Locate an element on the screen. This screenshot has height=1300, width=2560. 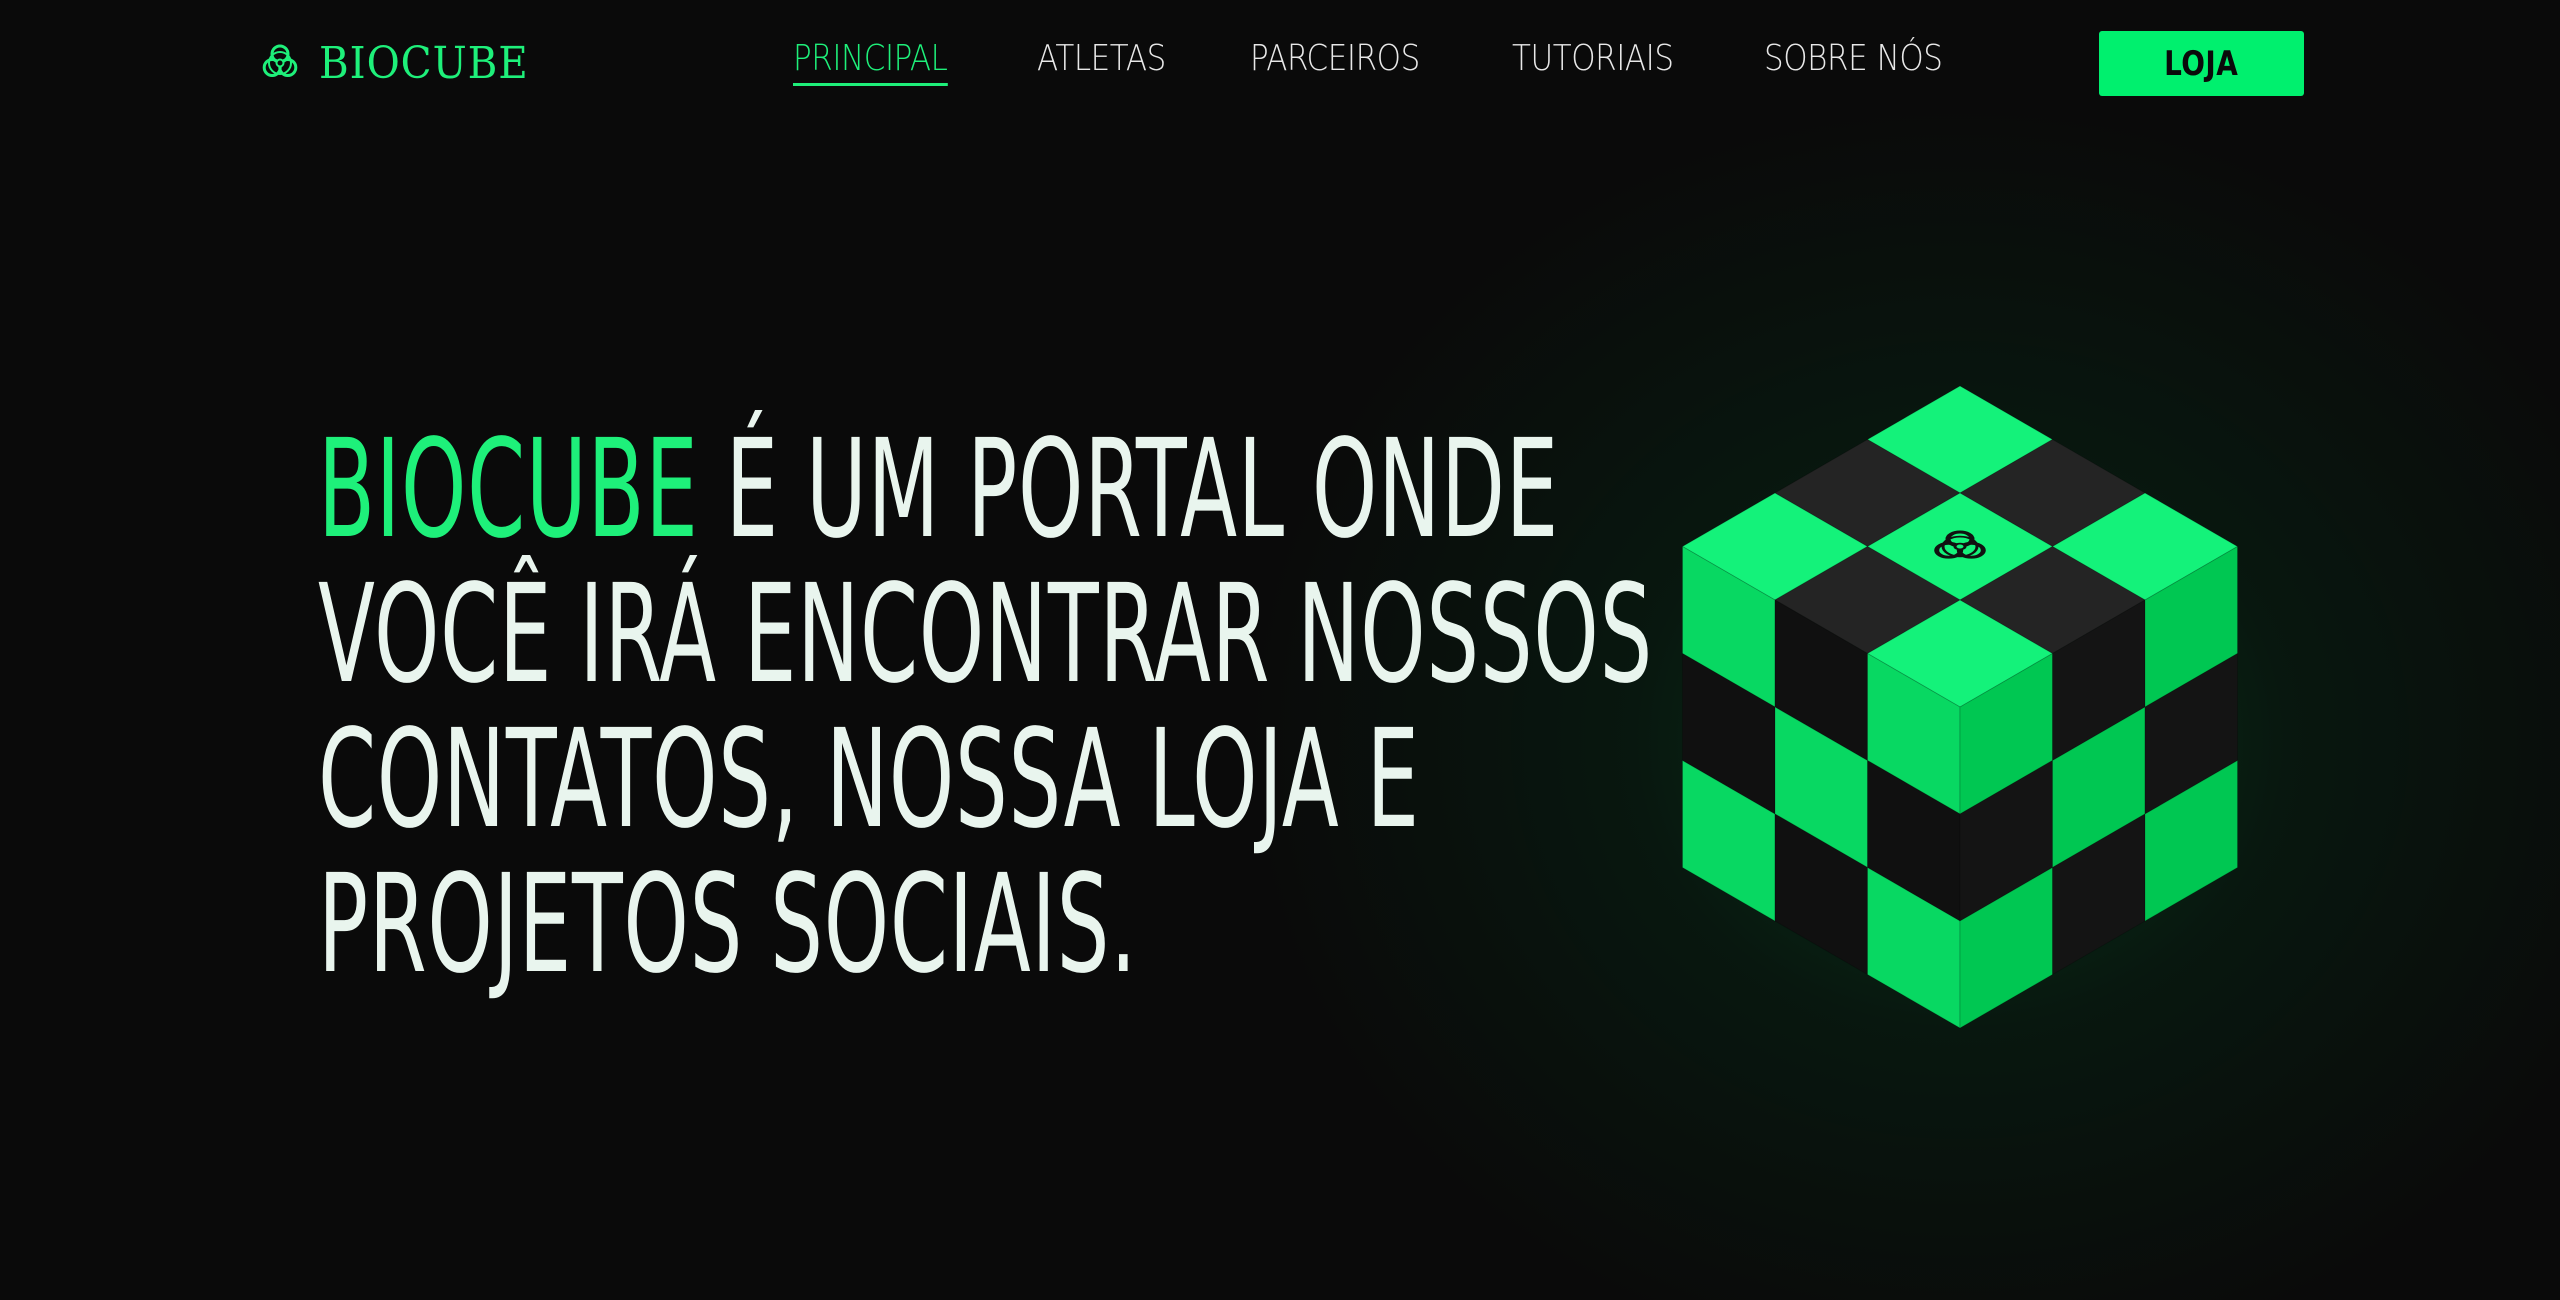
hero-accent-word: BIOCUBE is located at coordinates (508, 490).